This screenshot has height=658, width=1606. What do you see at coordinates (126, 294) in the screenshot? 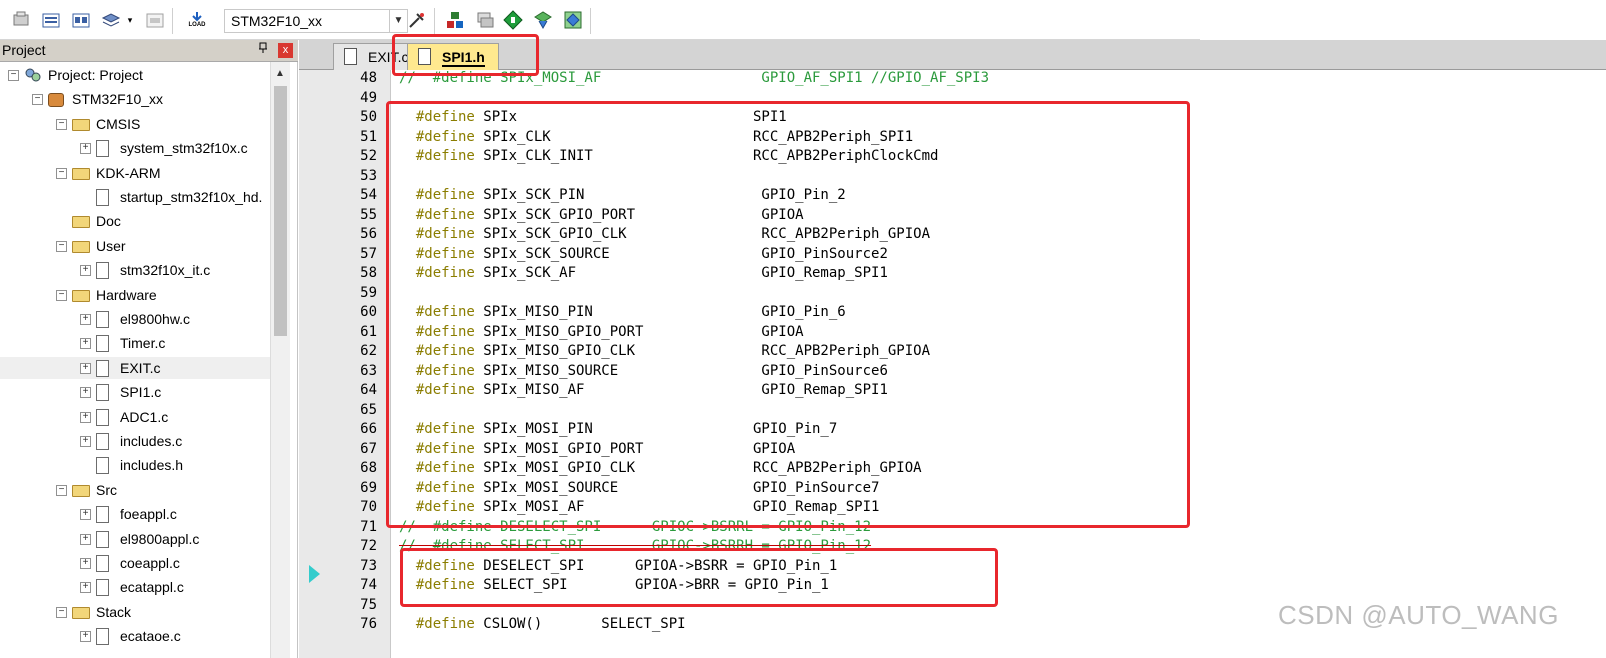
I see `tree-item-label: Hardware` at bounding box center [126, 294].